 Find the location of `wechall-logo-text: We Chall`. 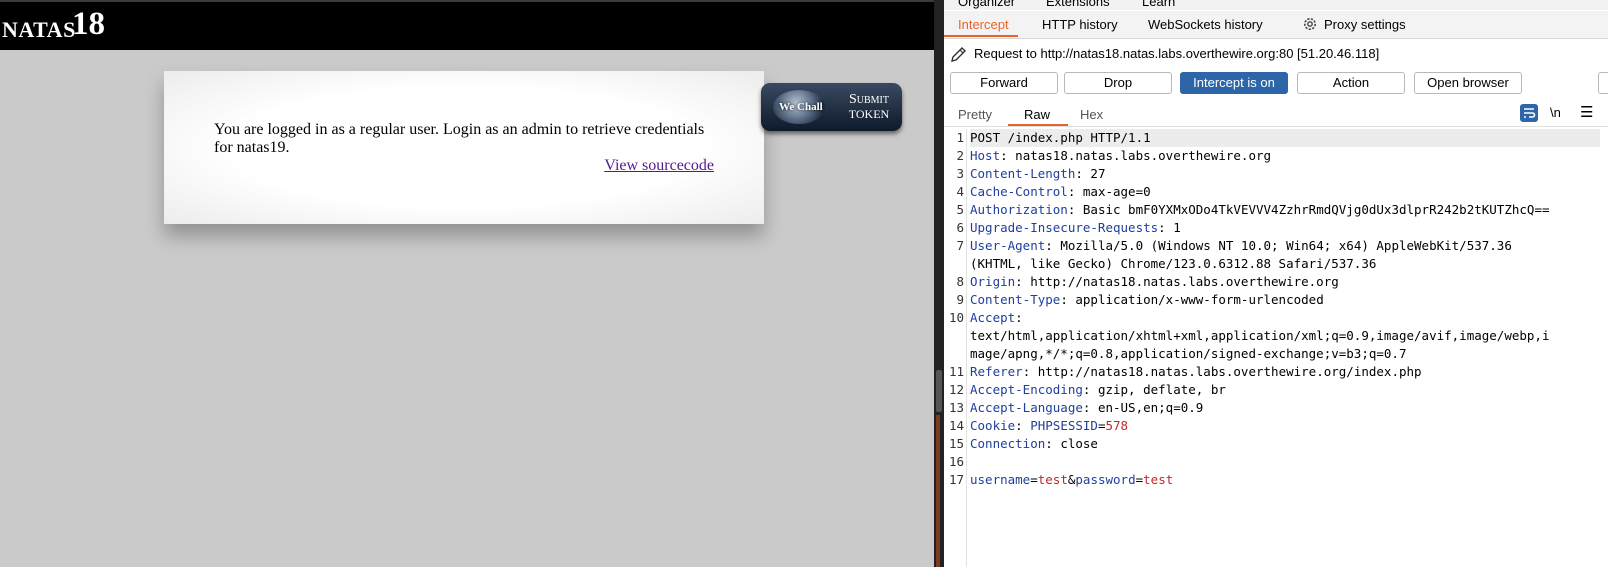

wechall-logo-text: We Chall is located at coordinates (801, 107).